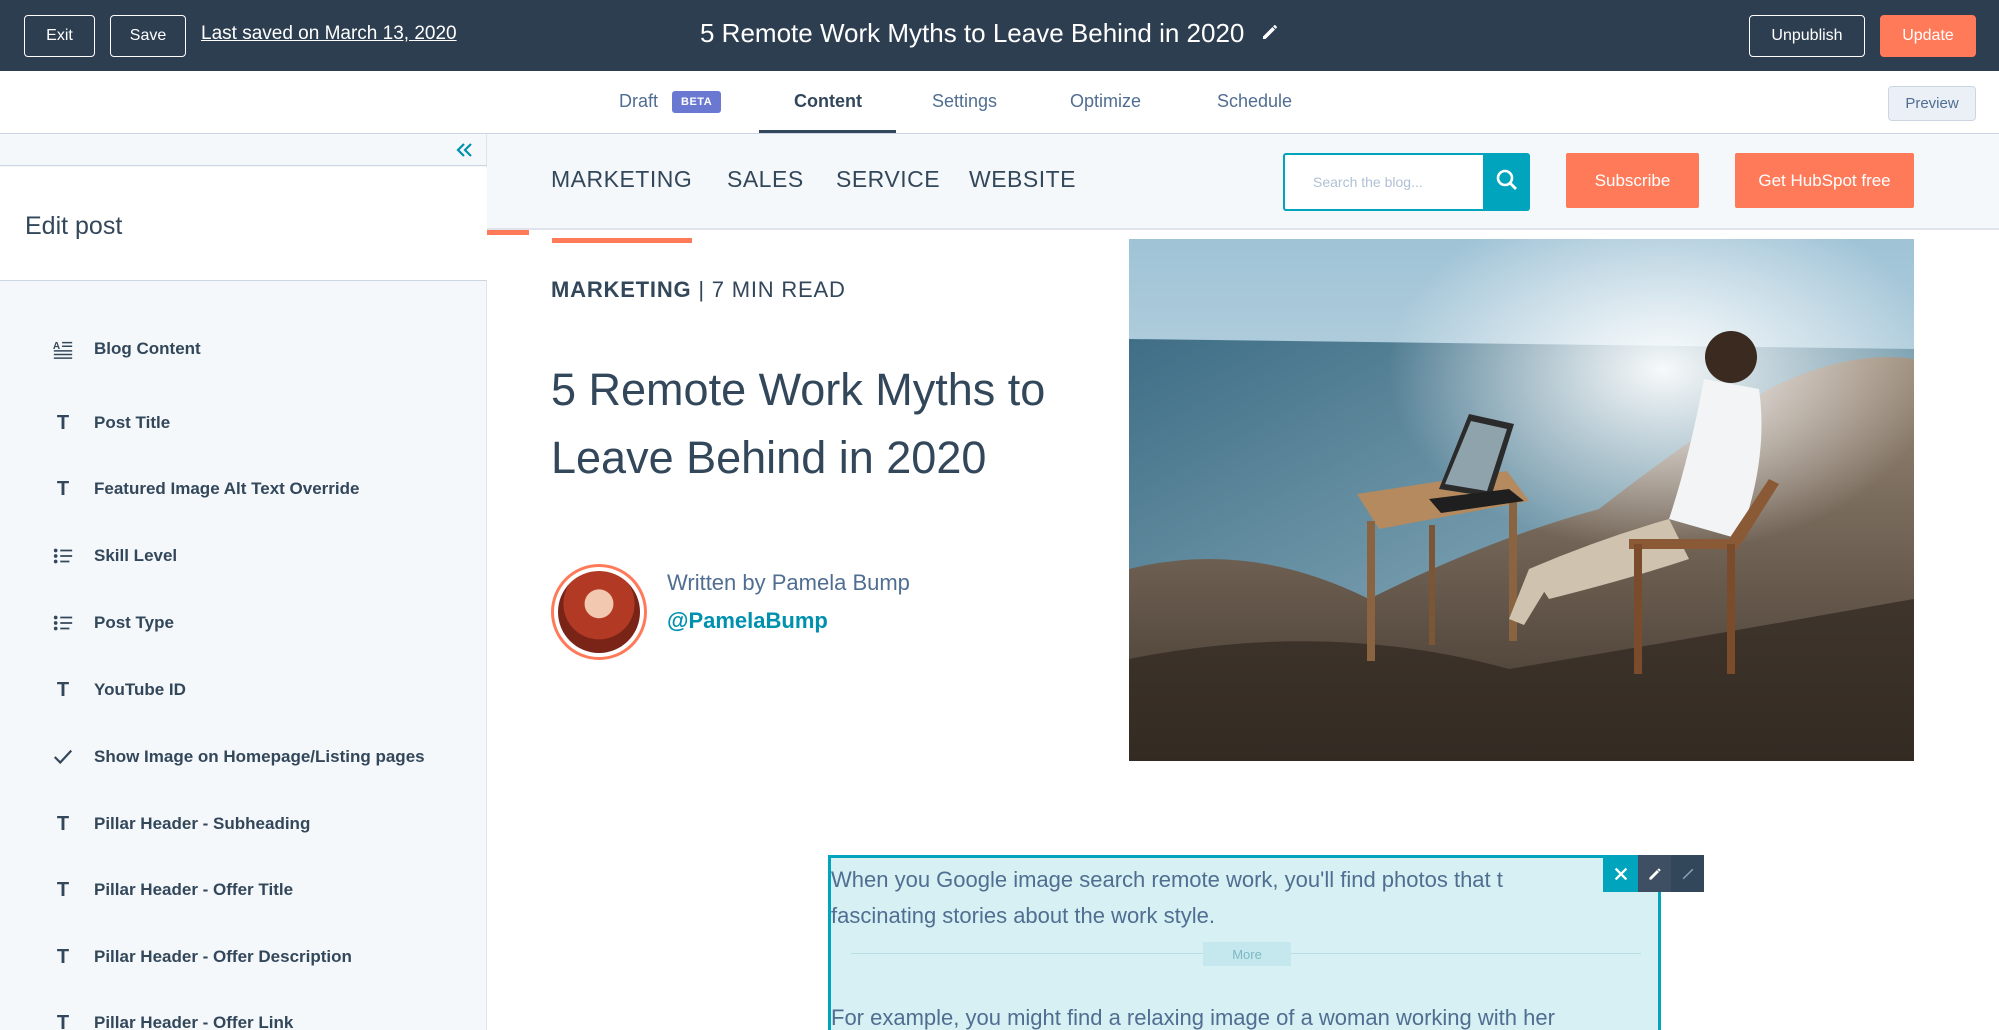  Describe the element at coordinates (1254, 101) in the screenshot. I see `tab-schedule: Schedule` at that location.